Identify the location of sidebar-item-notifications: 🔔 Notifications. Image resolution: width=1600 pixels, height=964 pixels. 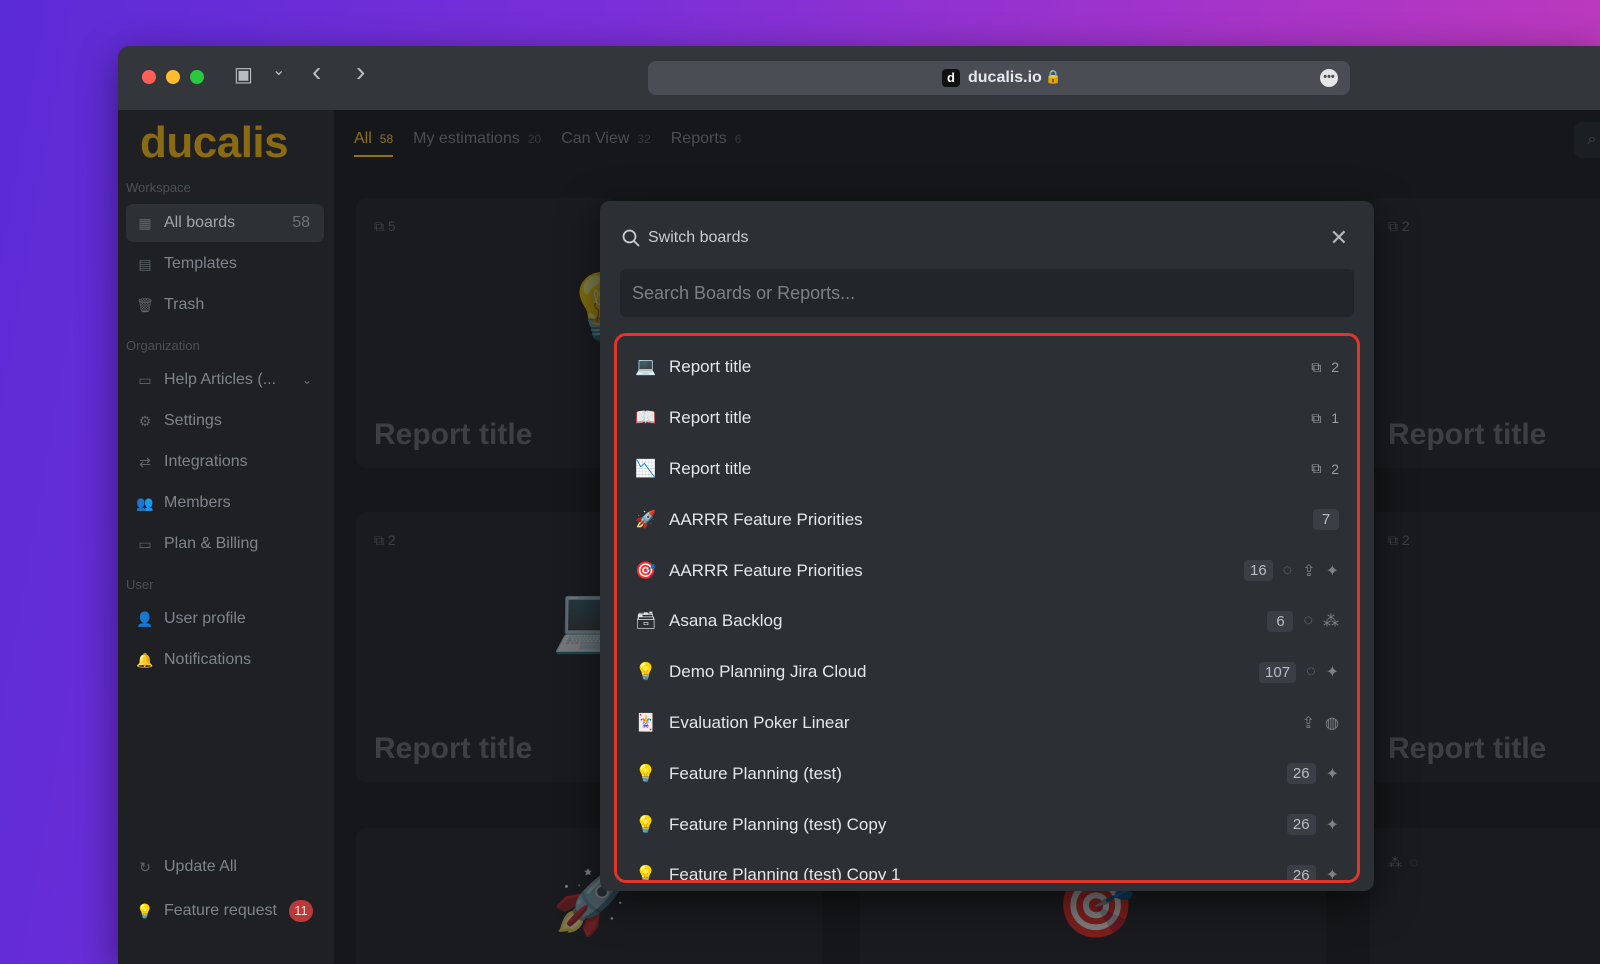
(225, 660).